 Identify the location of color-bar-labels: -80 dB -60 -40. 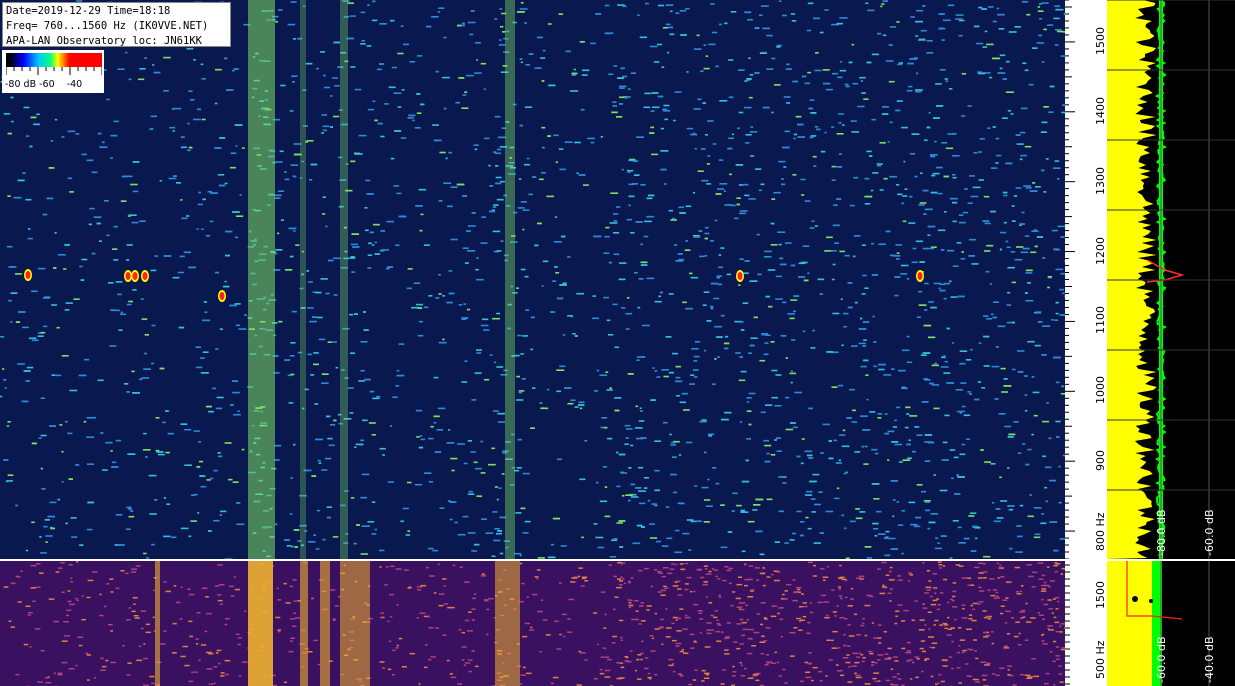
(44, 84).